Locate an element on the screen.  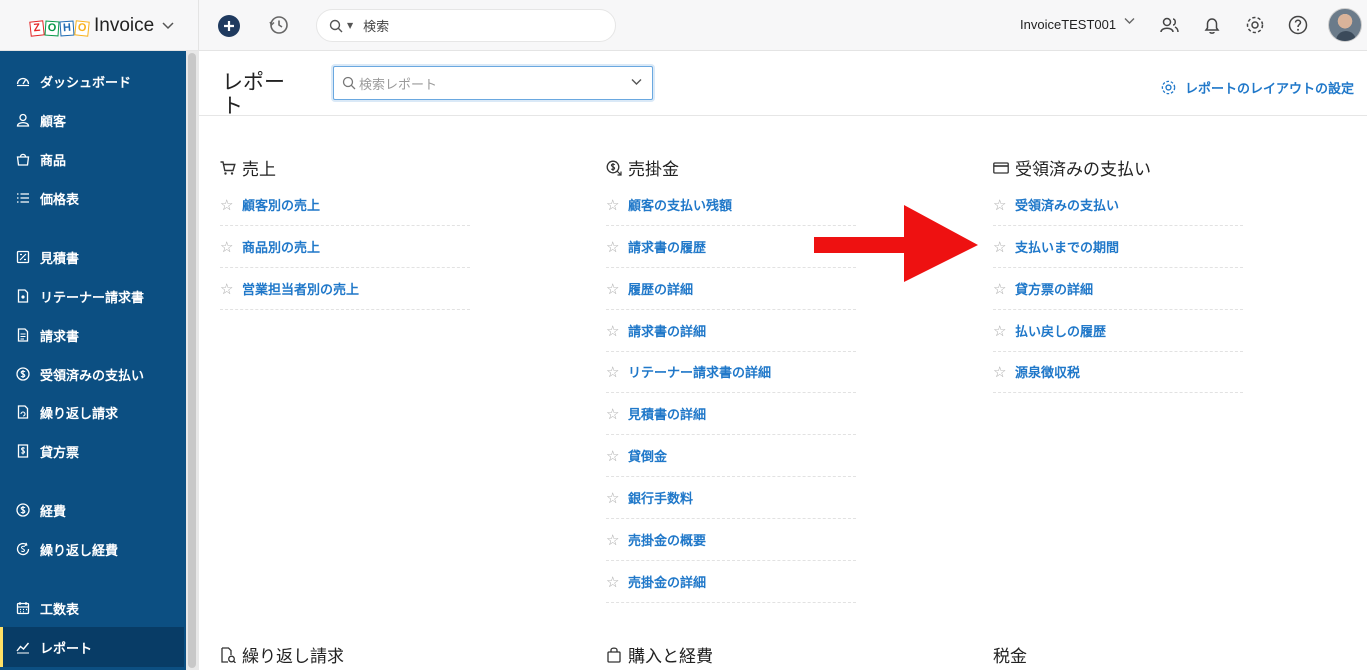
report-link: ☆ 支払いまでの期間 is located at coordinates (1118, 247).